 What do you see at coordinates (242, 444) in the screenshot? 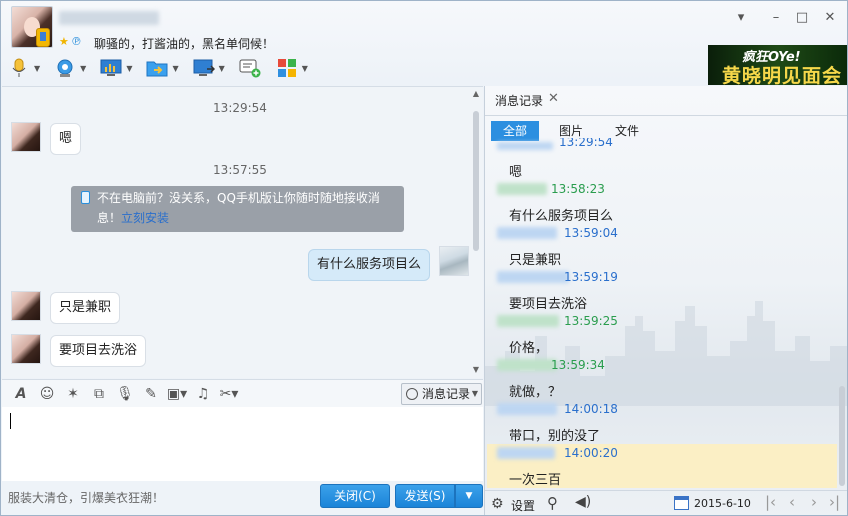
I see `message-input` at bounding box center [242, 444].